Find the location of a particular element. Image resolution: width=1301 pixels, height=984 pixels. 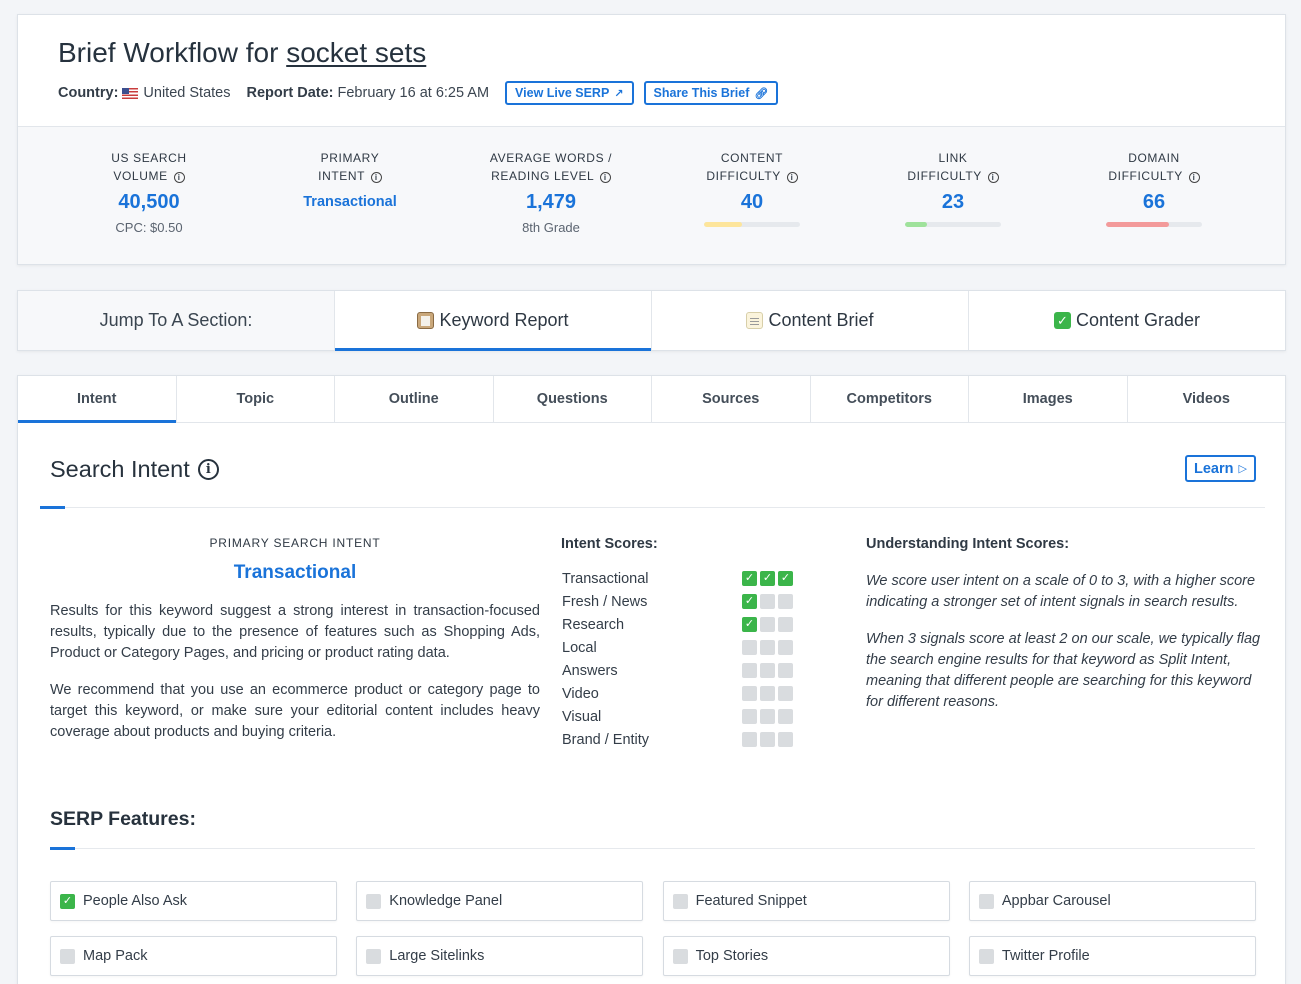

intent-score-name: Brand / Entity is located at coordinates (606, 739).